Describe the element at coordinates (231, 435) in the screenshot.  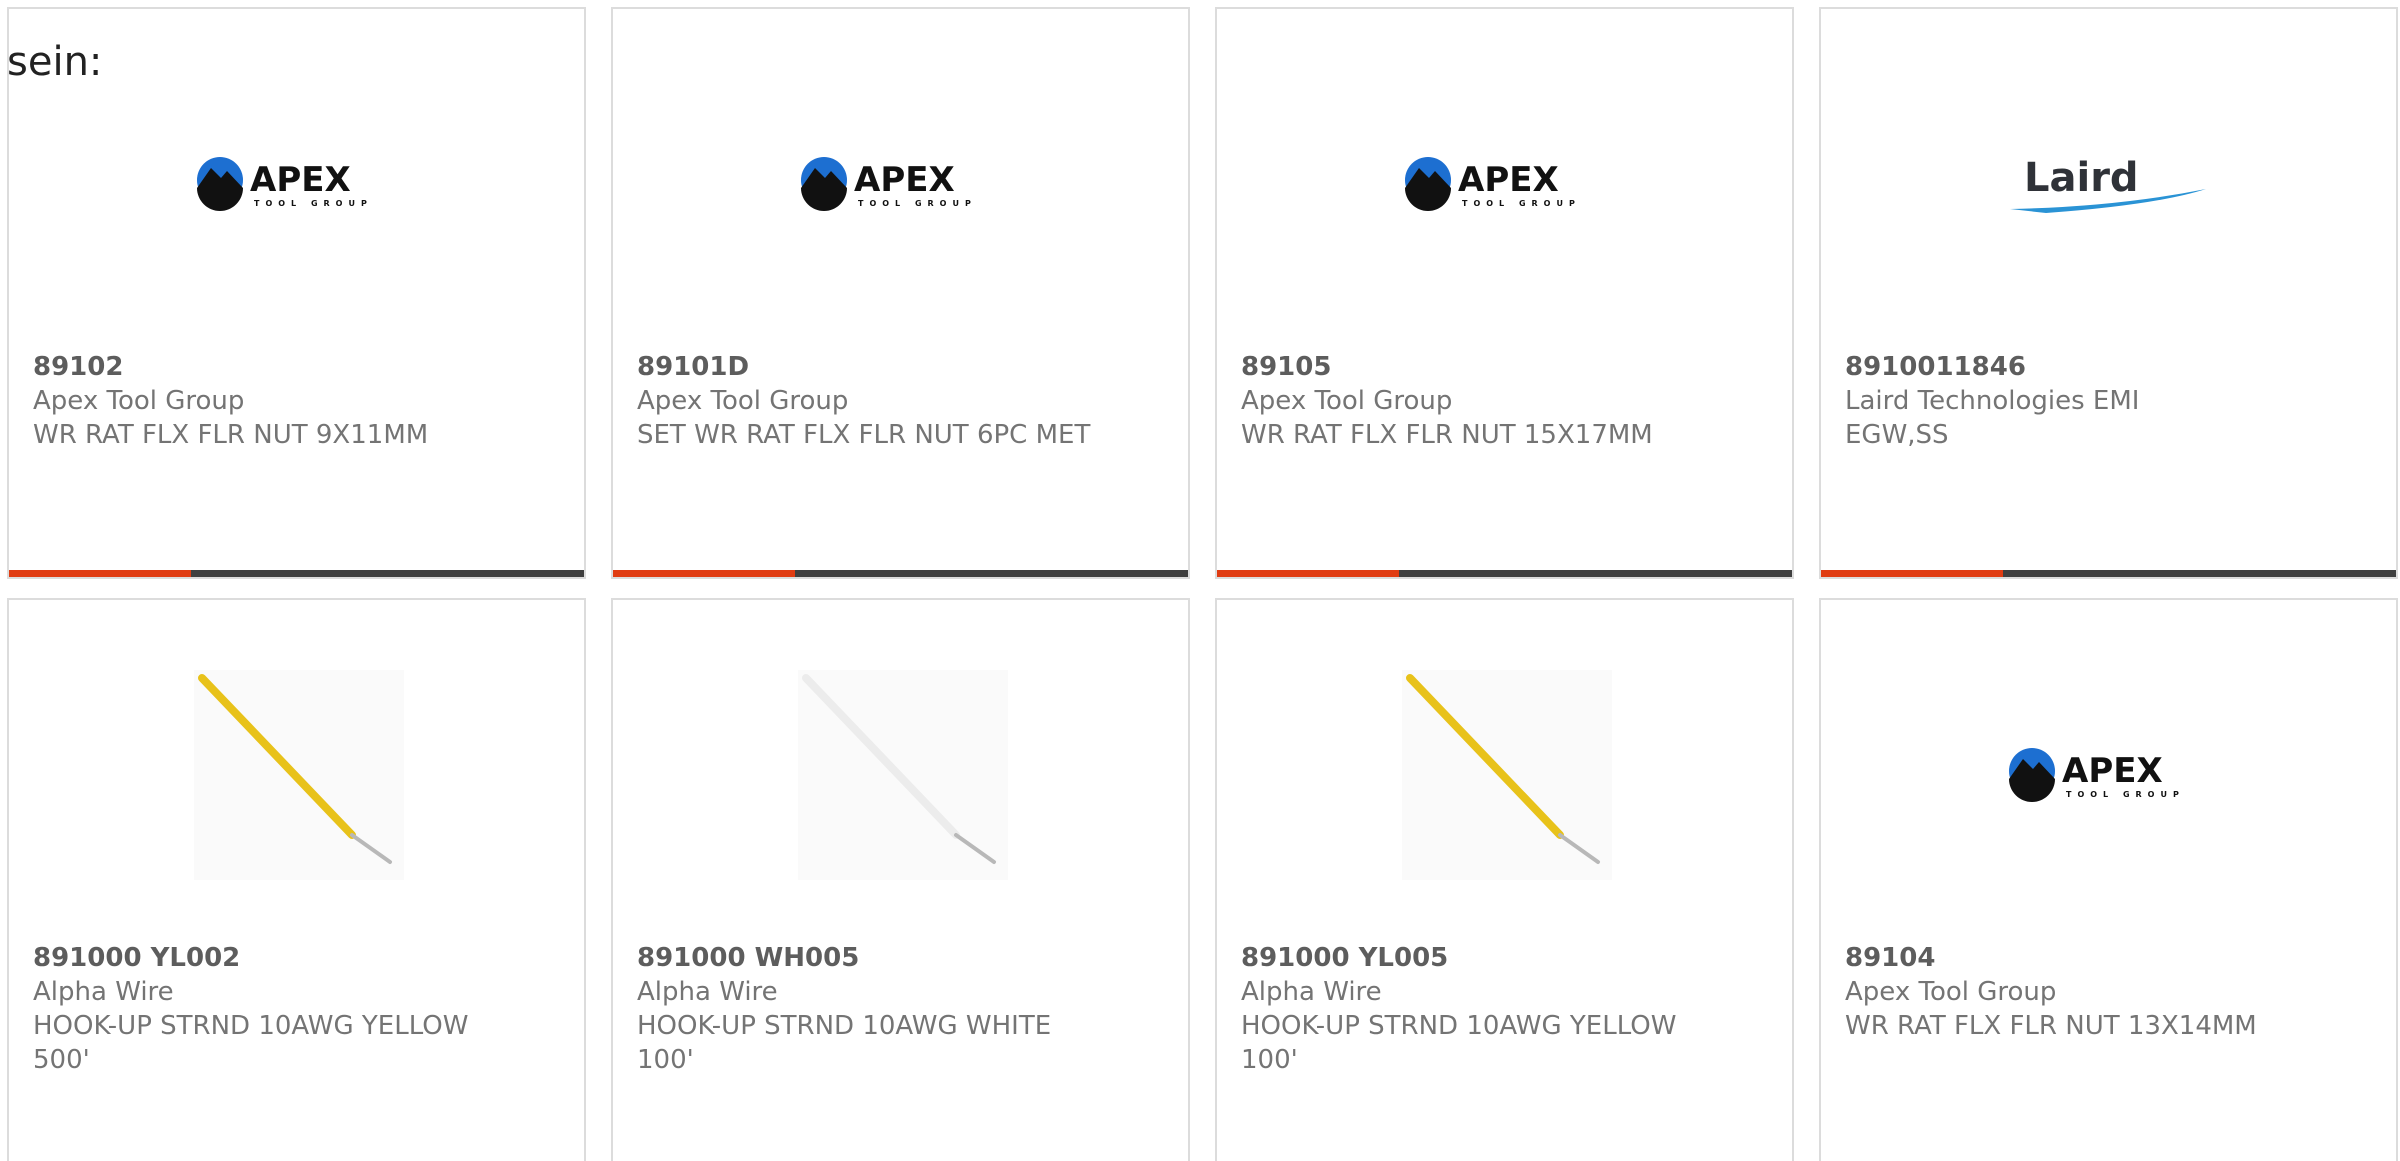
I see `product-description: WR RAT FLX FLR NUT 9X11MM` at that location.